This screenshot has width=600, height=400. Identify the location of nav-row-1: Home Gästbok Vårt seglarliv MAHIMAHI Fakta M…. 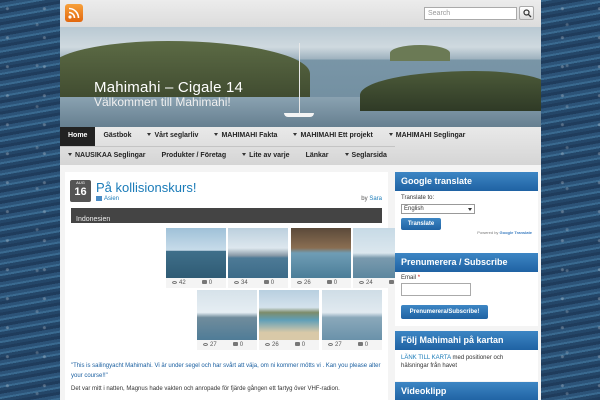
(266, 136).